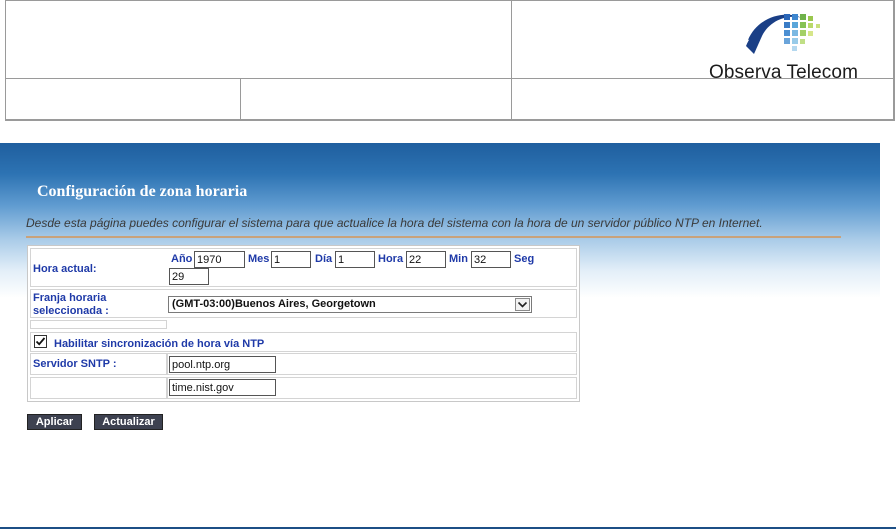  Describe the element at coordinates (391, 259) in the screenshot. I see `hour-label: Hora` at that location.